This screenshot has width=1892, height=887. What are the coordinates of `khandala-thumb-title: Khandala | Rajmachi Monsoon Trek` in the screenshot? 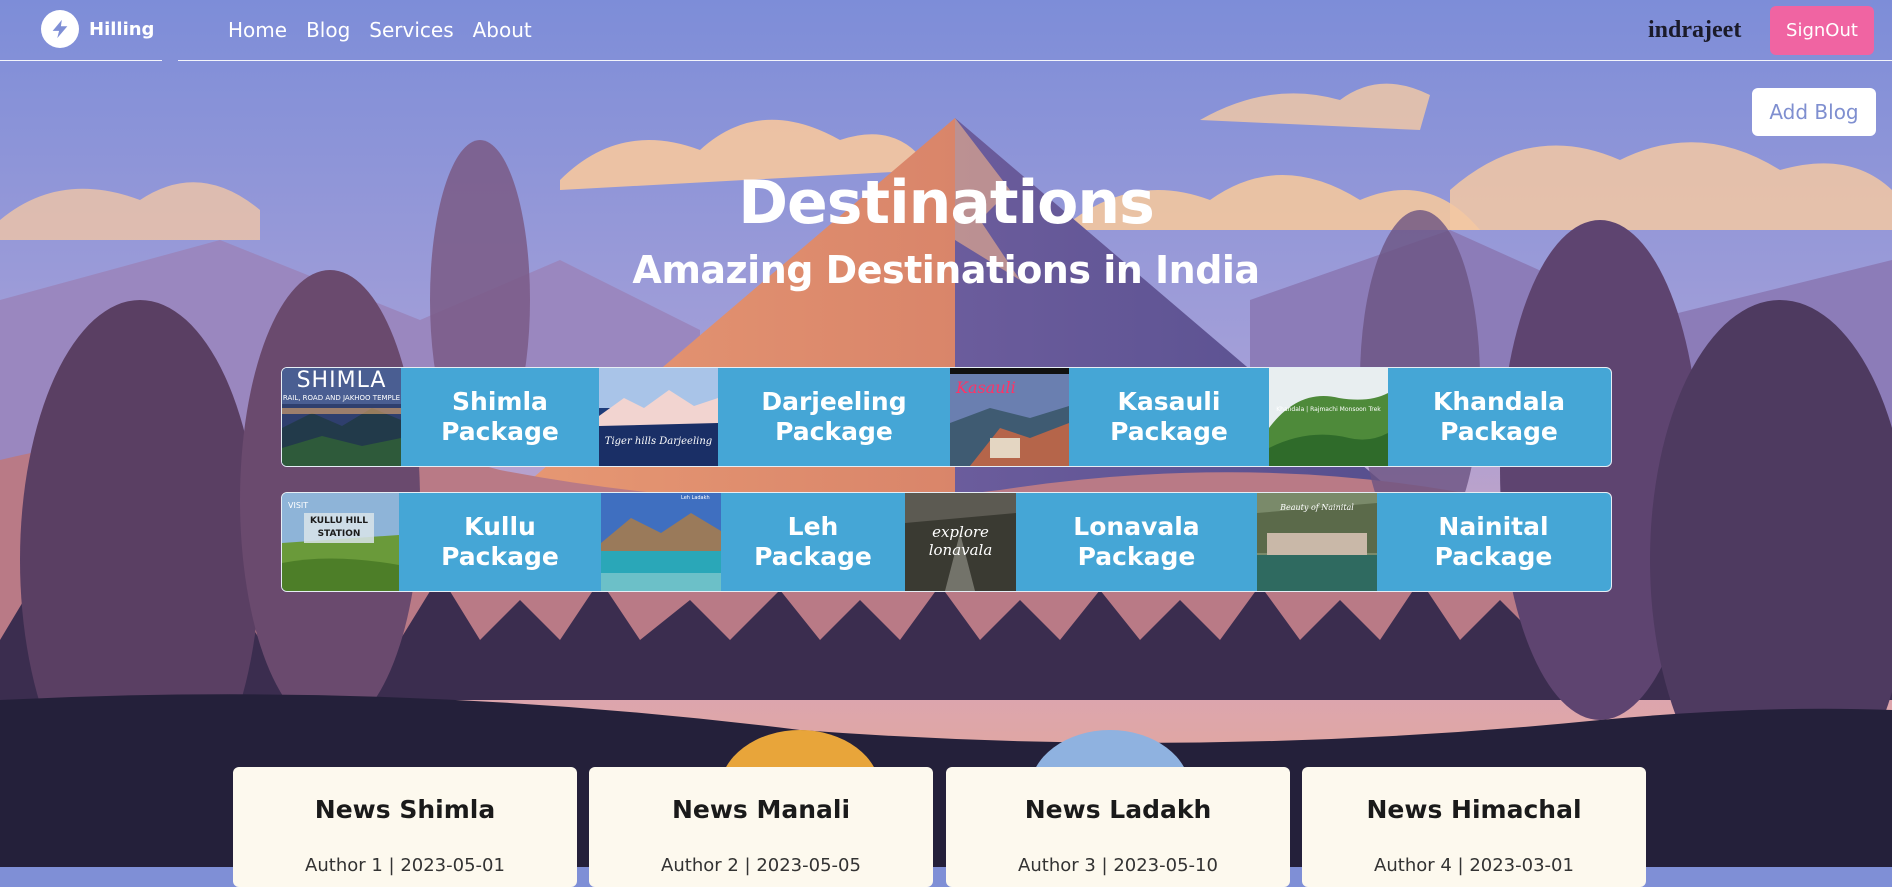 It's located at (1328, 409).